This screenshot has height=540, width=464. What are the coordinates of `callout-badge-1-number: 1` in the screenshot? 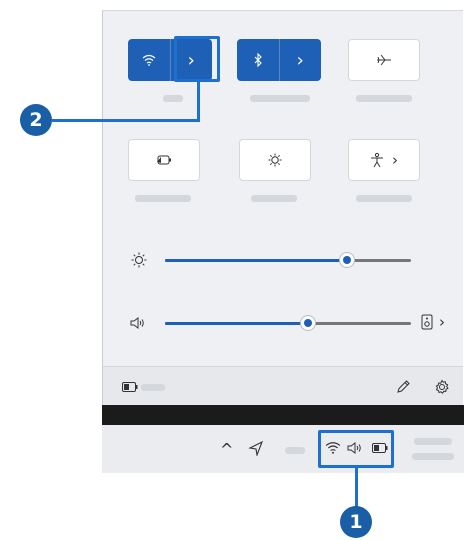 It's located at (356, 522).